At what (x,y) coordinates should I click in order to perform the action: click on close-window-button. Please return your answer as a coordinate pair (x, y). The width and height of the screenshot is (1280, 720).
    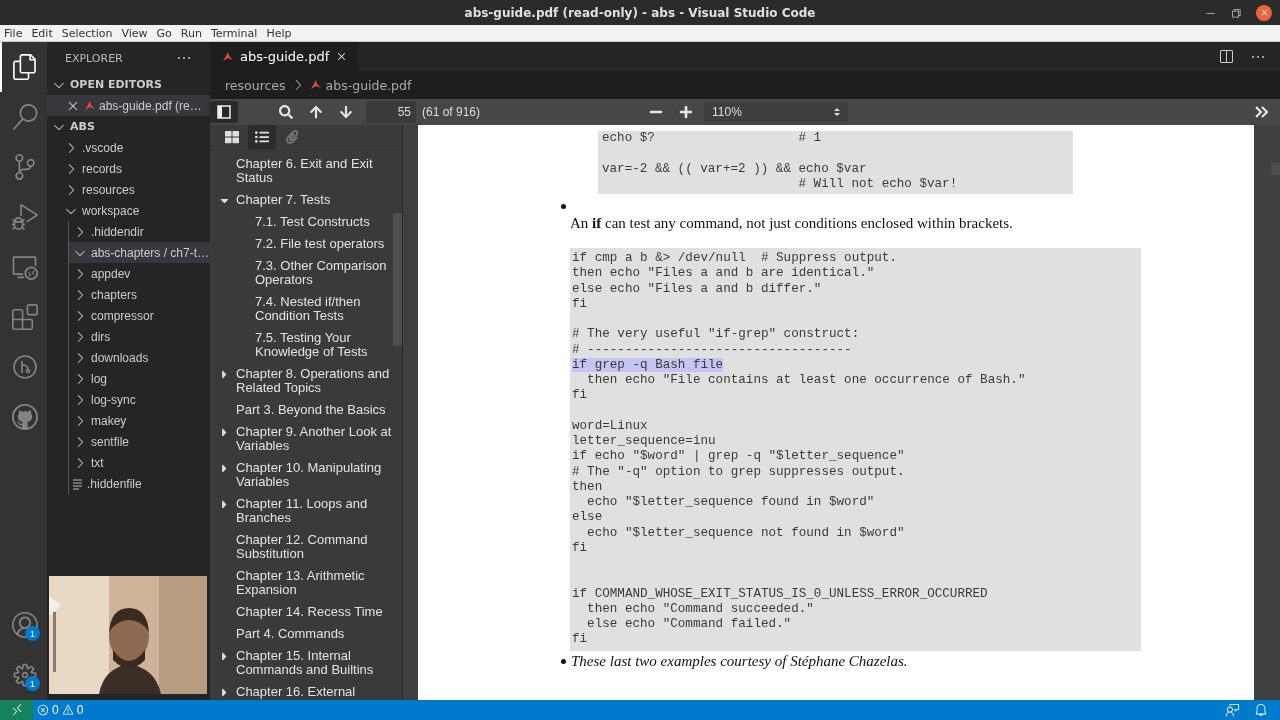
    Looking at the image, I should click on (1264, 12).